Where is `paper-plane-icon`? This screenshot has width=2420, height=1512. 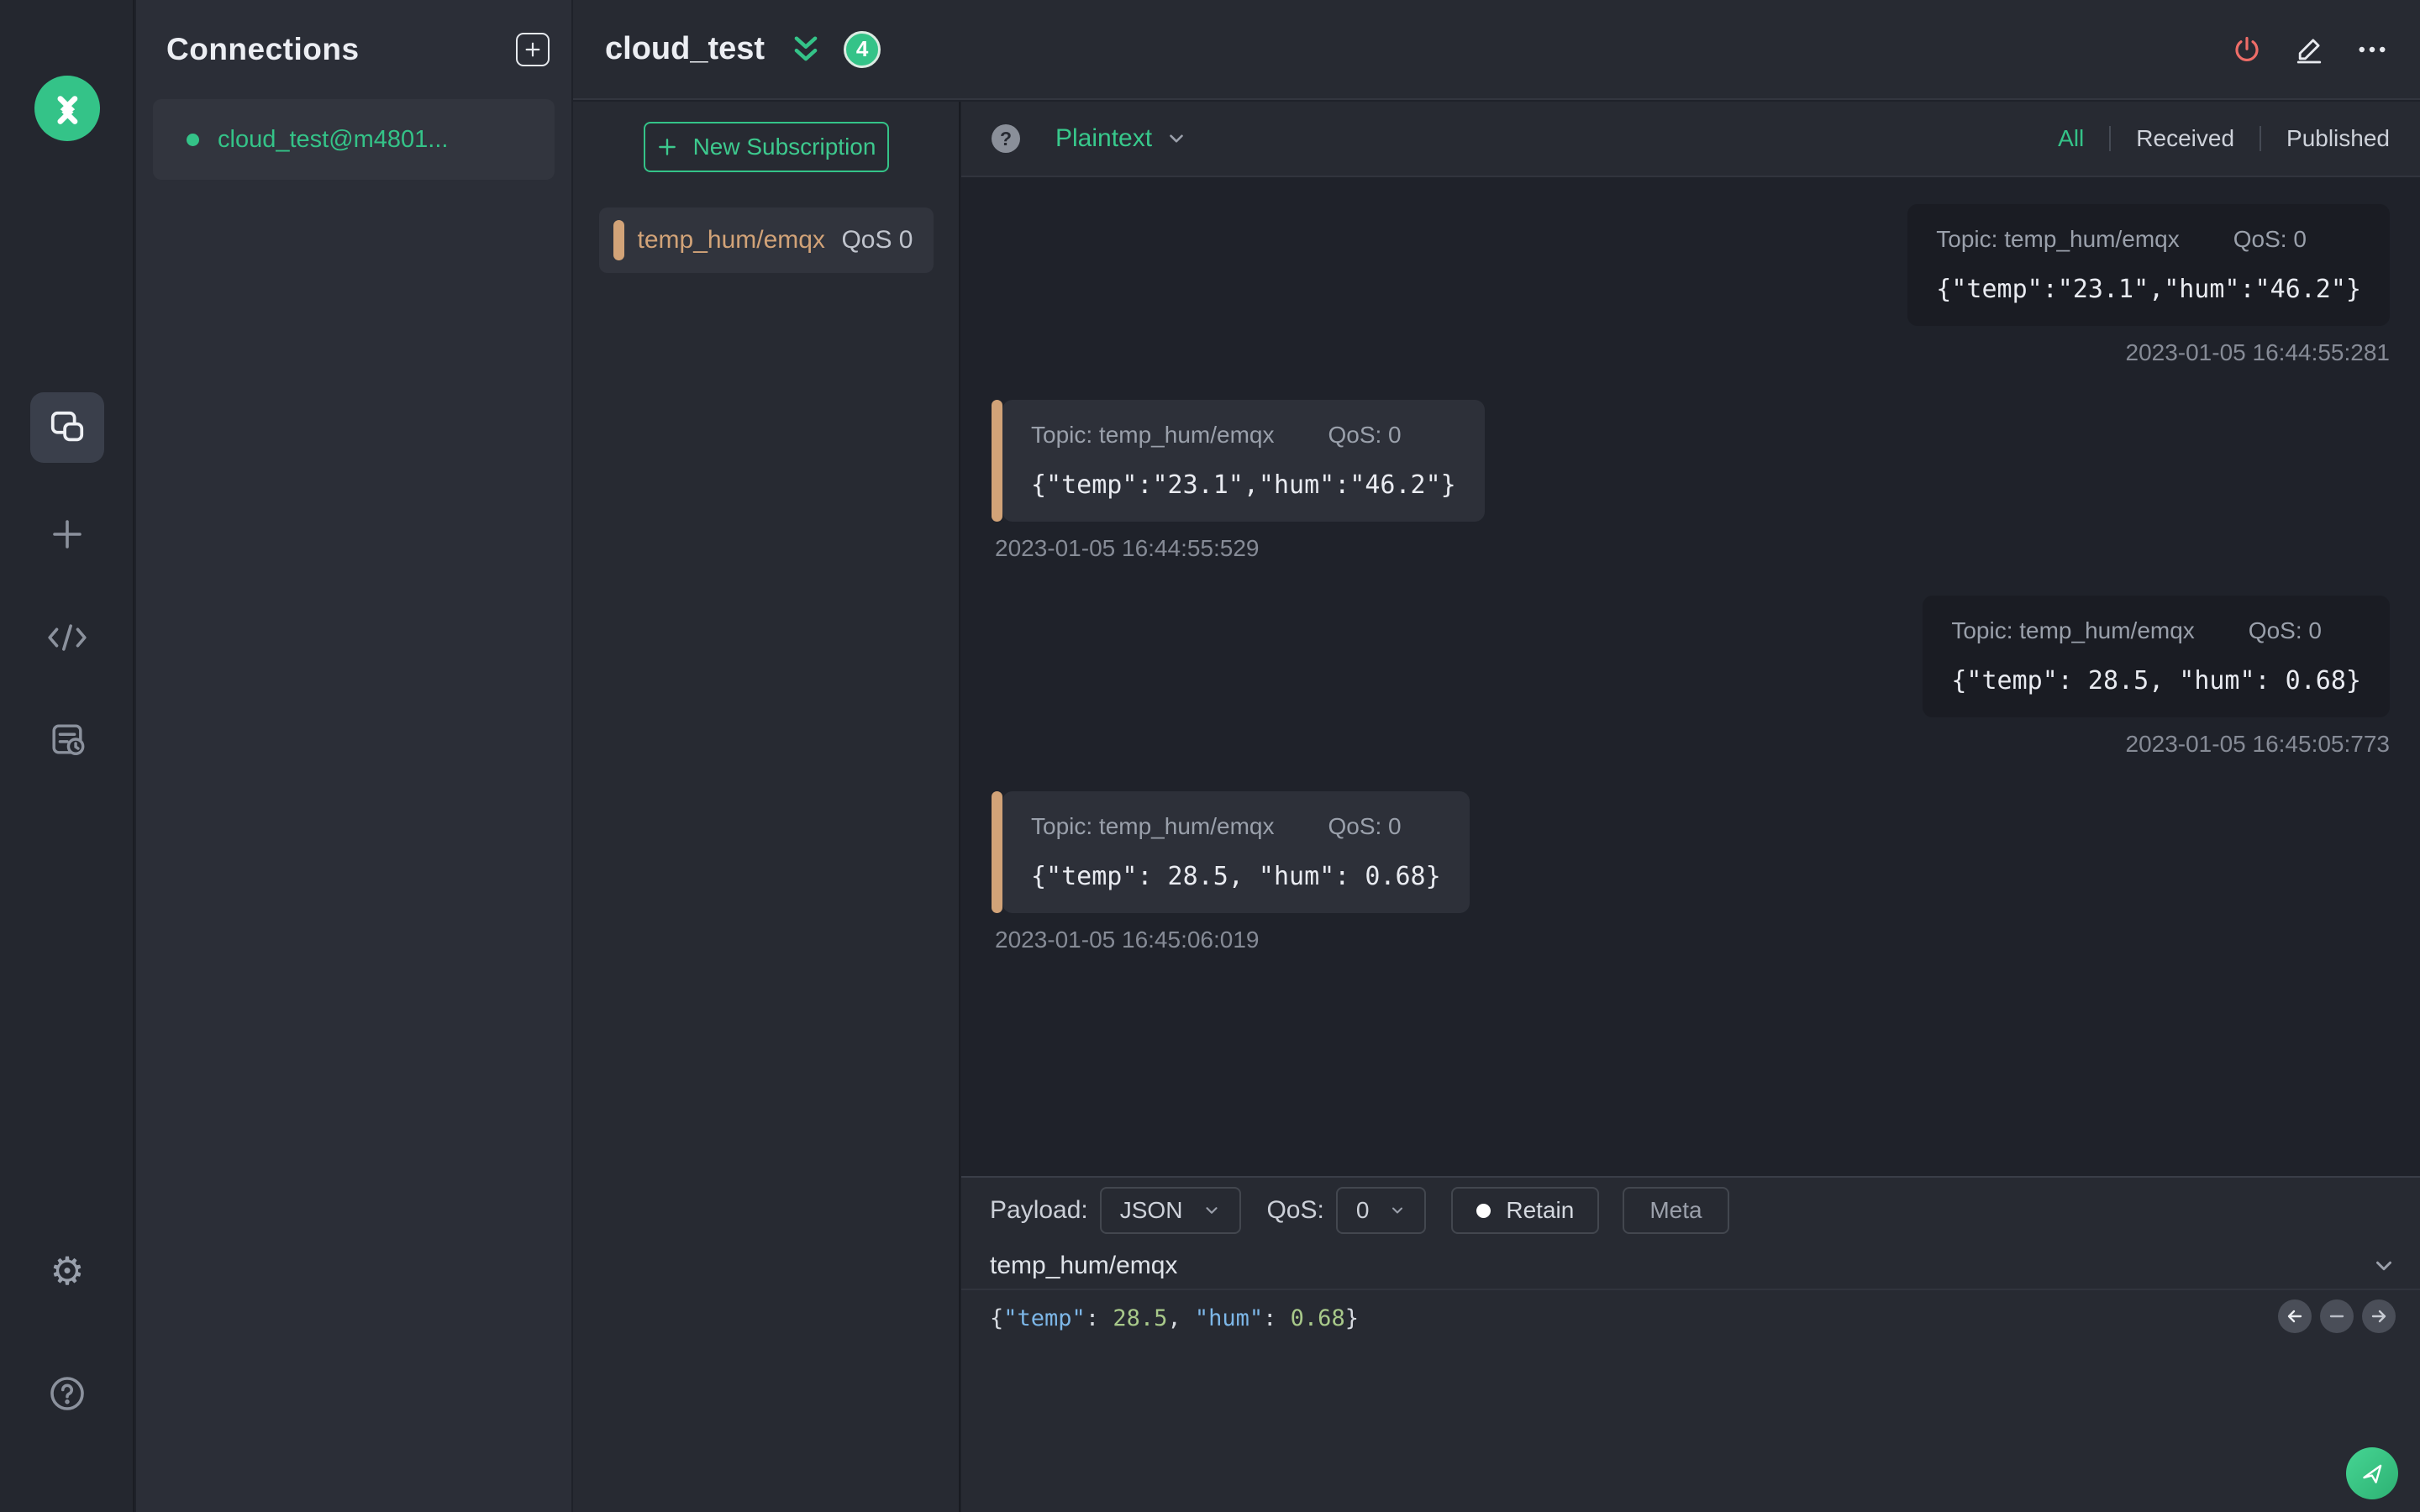
paper-plane-icon is located at coordinates (2372, 1473).